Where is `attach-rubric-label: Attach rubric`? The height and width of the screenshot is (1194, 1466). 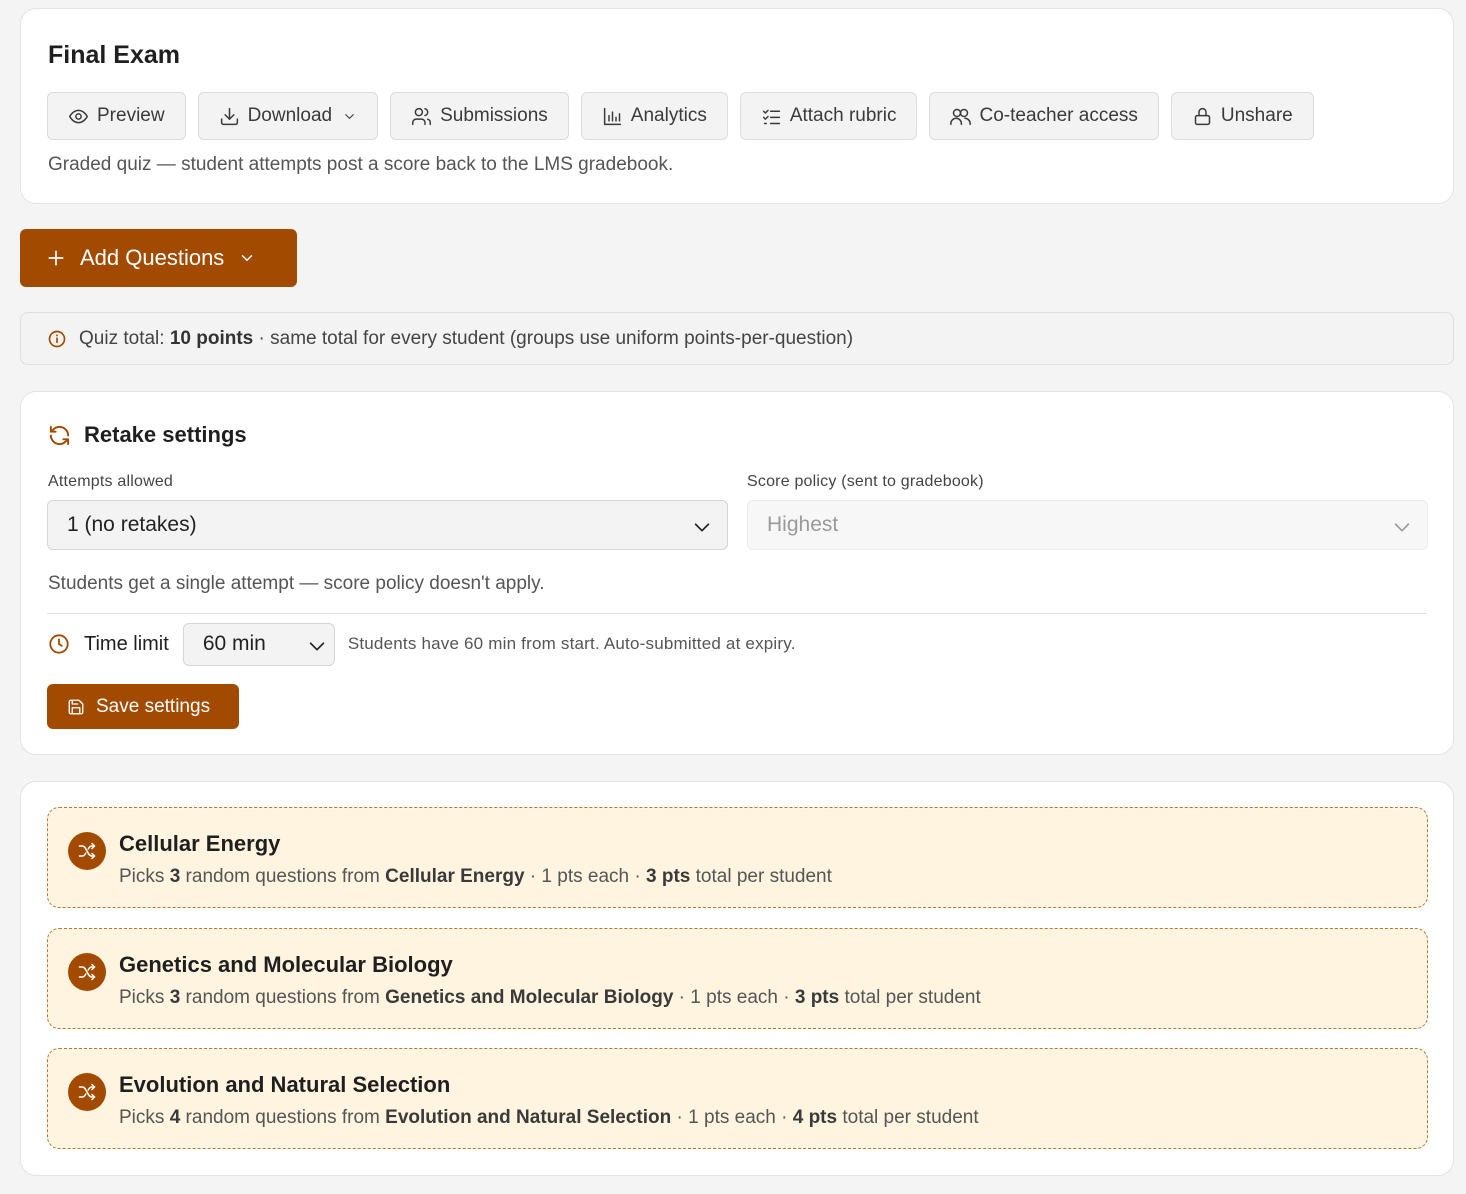
attach-rubric-label: Attach rubric is located at coordinates (843, 115).